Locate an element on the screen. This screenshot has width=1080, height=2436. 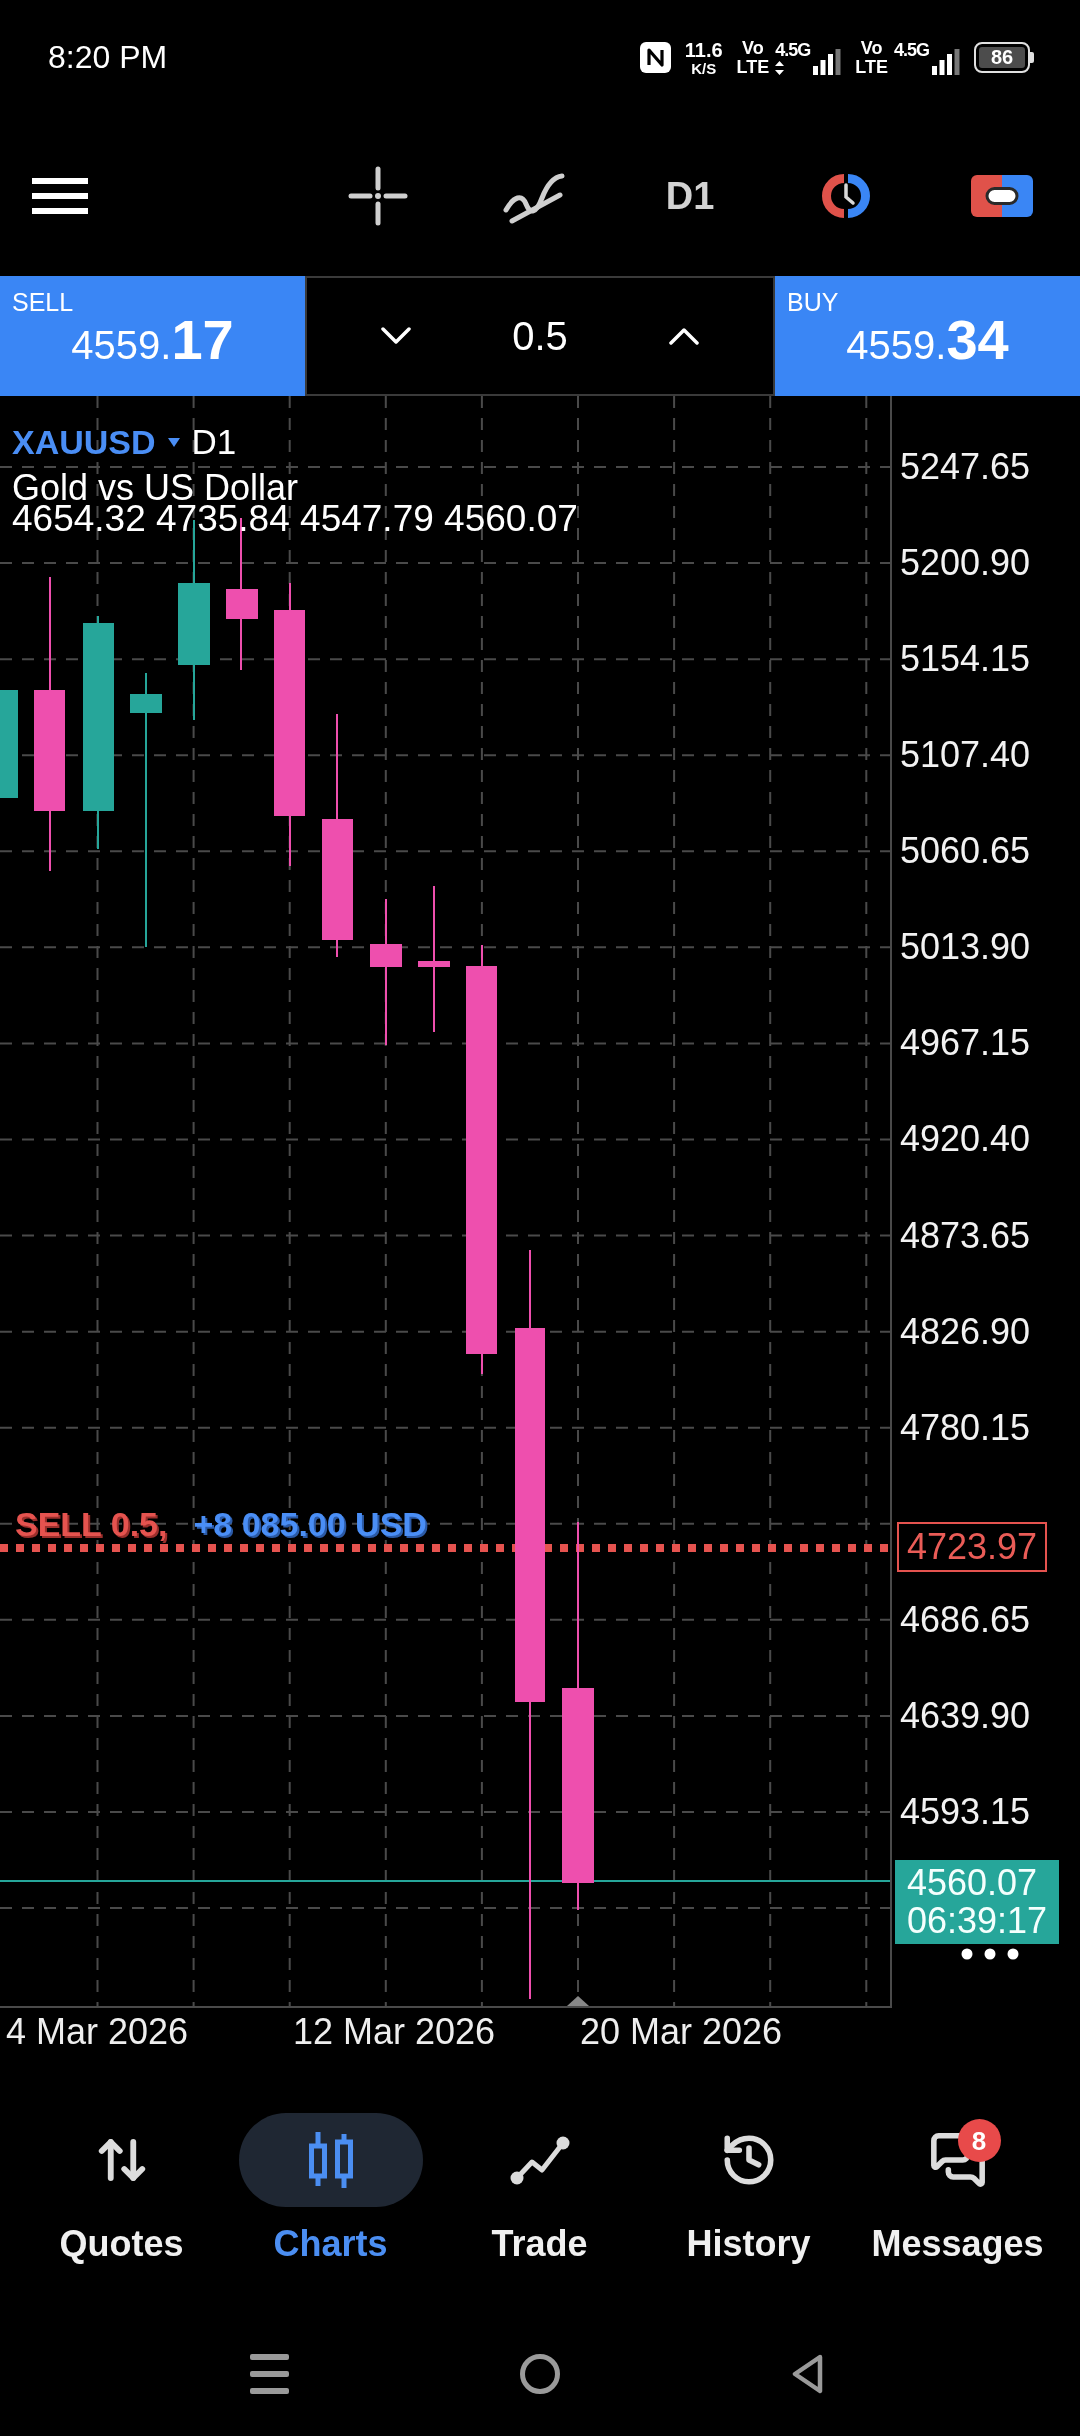
price-label: 4873.65 is located at coordinates (965, 1235).